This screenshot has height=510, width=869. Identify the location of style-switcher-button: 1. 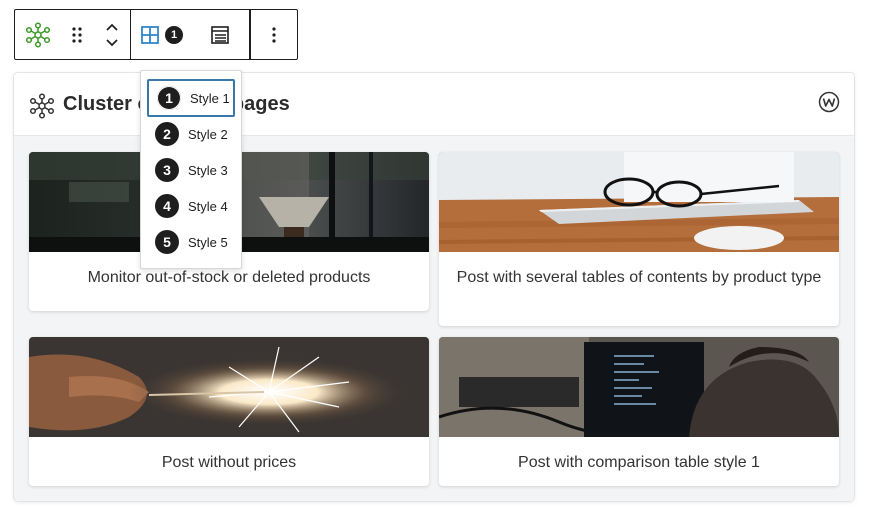
(190, 34).